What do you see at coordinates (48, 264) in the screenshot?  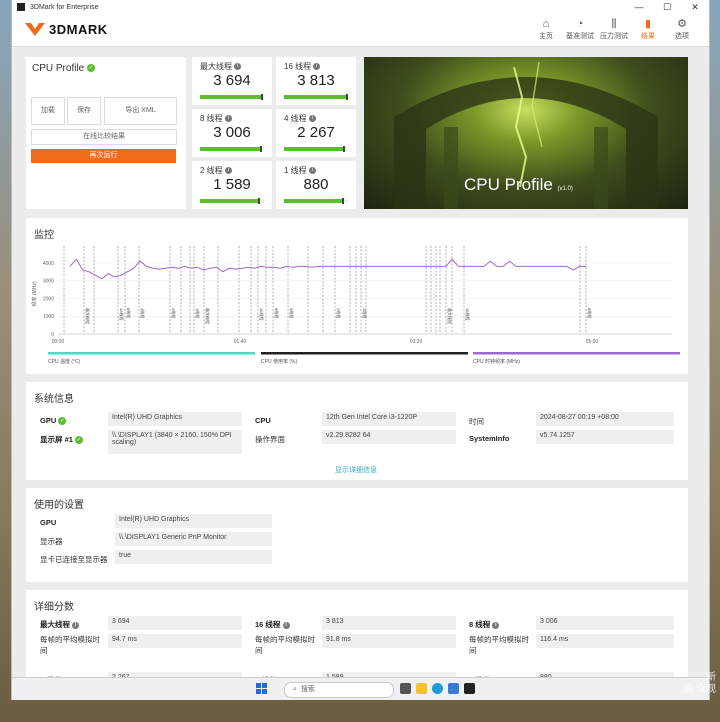 I see `y-tick-label: 4000` at bounding box center [48, 264].